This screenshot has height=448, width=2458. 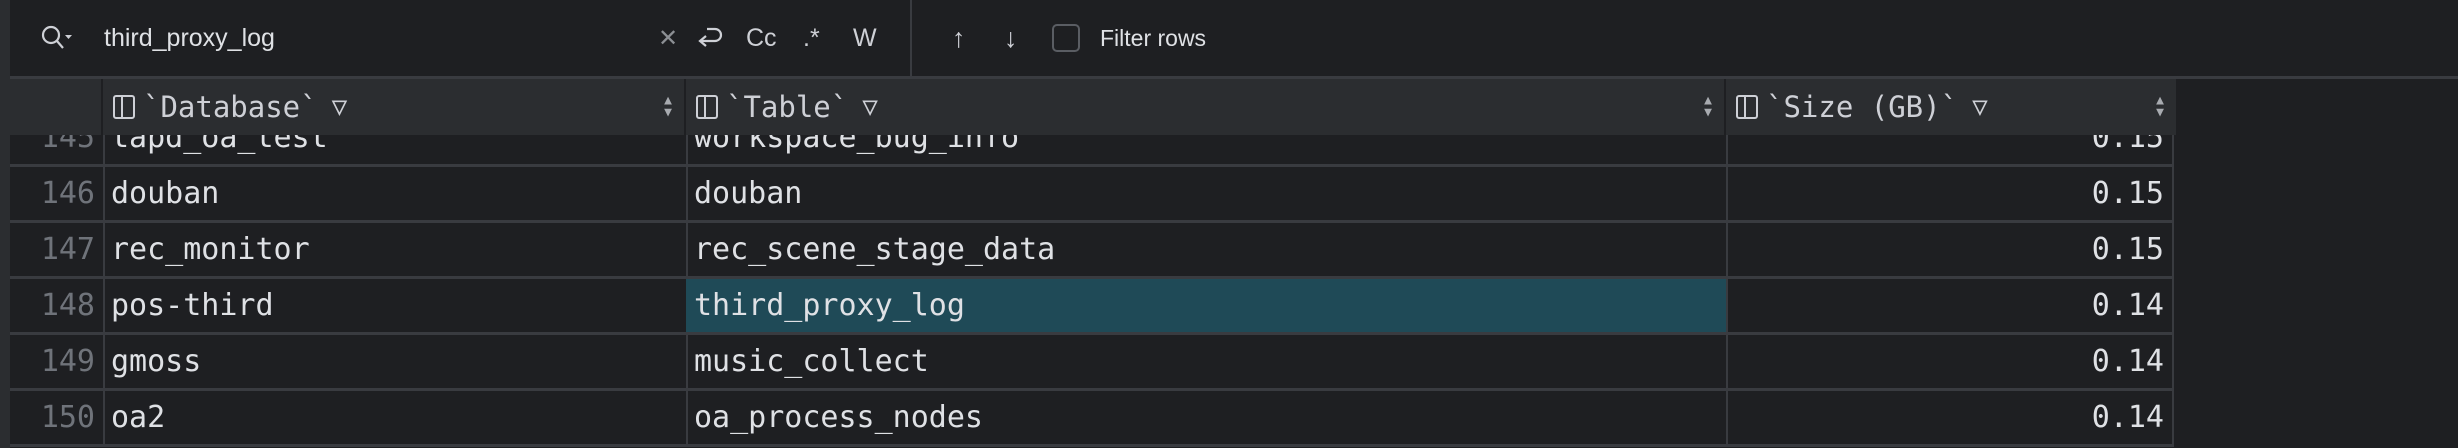 I want to click on cell-table: music_collect, so click(x=1207, y=363).